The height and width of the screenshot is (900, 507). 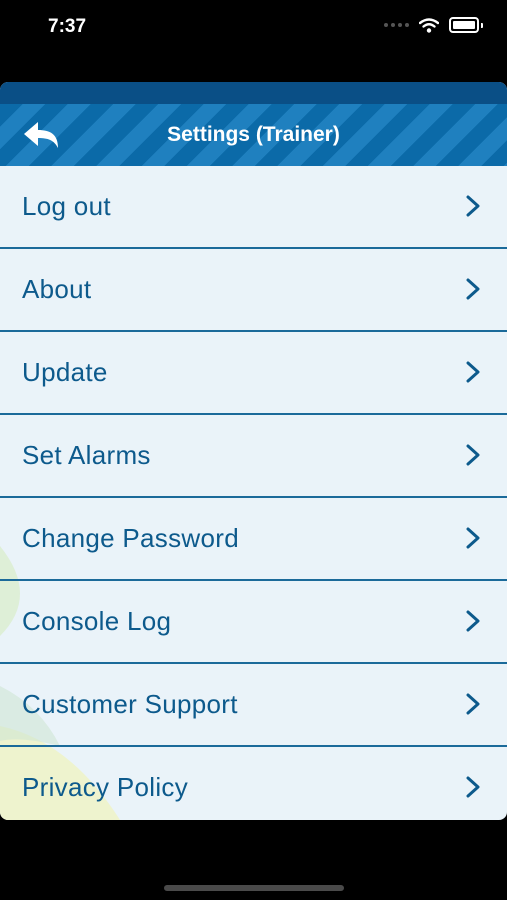 I want to click on status-icons, so click(x=433, y=25).